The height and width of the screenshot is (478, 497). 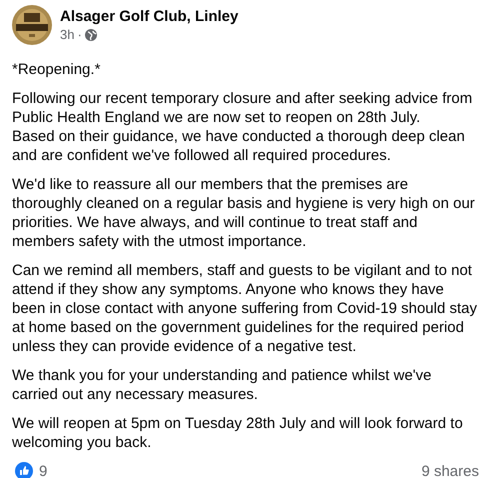 What do you see at coordinates (244, 213) in the screenshot?
I see `post-paragraph: We'd like to reassure all our members that the premises are thoroughly cleaned on a regular basis and hygiene is very high on our priorities. We have always, and will continue to treat staff and members safety with the utmost importance.` at bounding box center [244, 213].